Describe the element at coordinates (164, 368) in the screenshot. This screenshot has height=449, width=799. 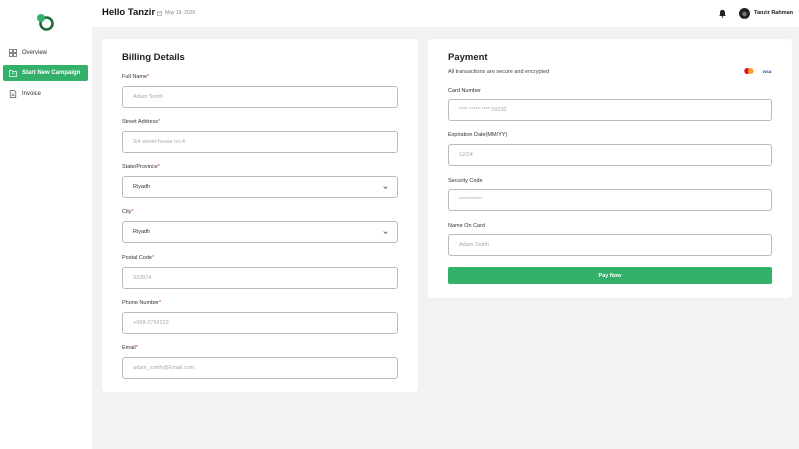
I see `field-placeholder: adam_smith@Email.com` at that location.